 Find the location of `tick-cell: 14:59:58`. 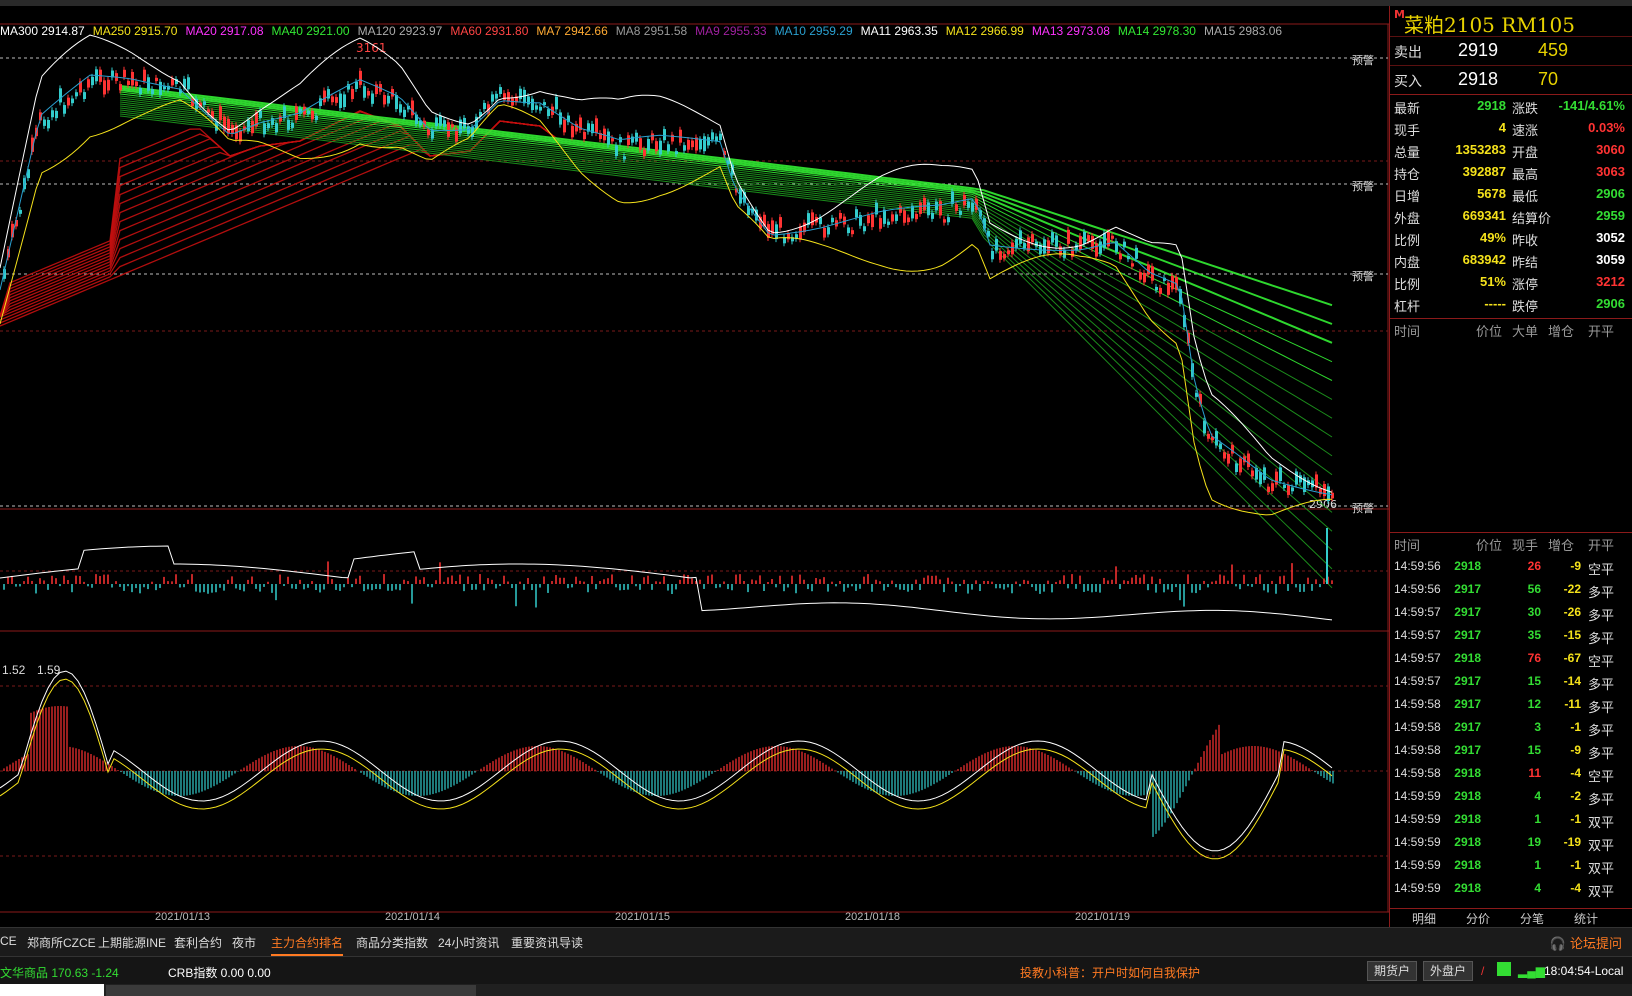

tick-cell: 14:59:58 is located at coordinates (1417, 750).